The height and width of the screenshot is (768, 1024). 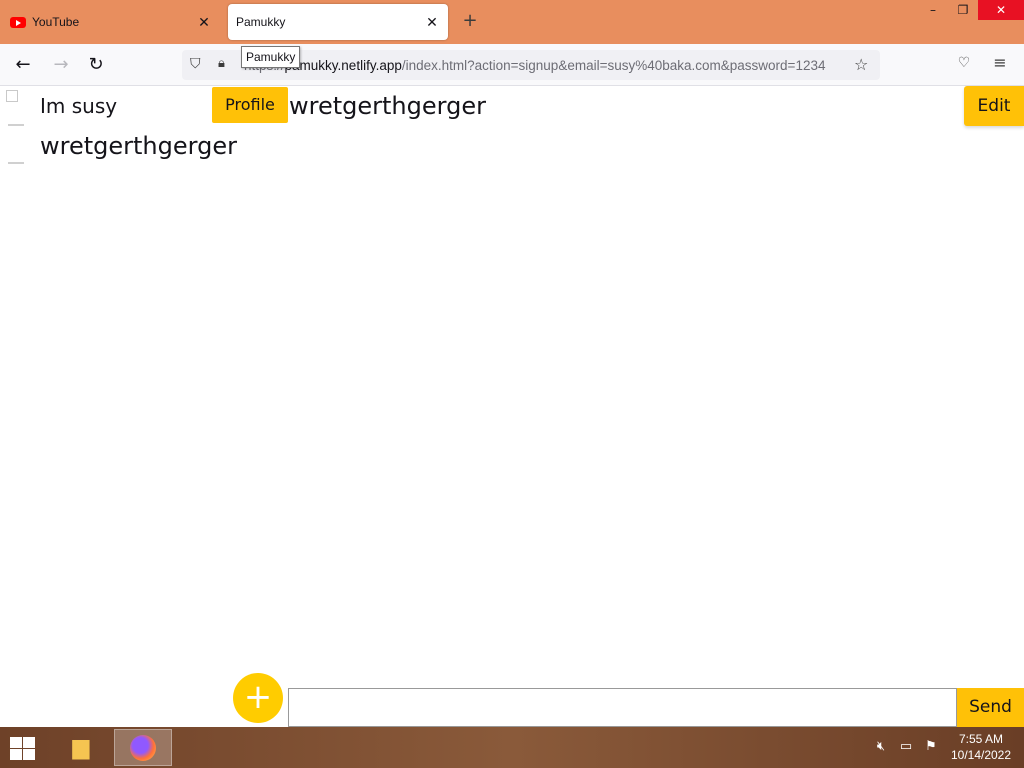 What do you see at coordinates (18, 22) in the screenshot?
I see `youtube-icon` at bounding box center [18, 22].